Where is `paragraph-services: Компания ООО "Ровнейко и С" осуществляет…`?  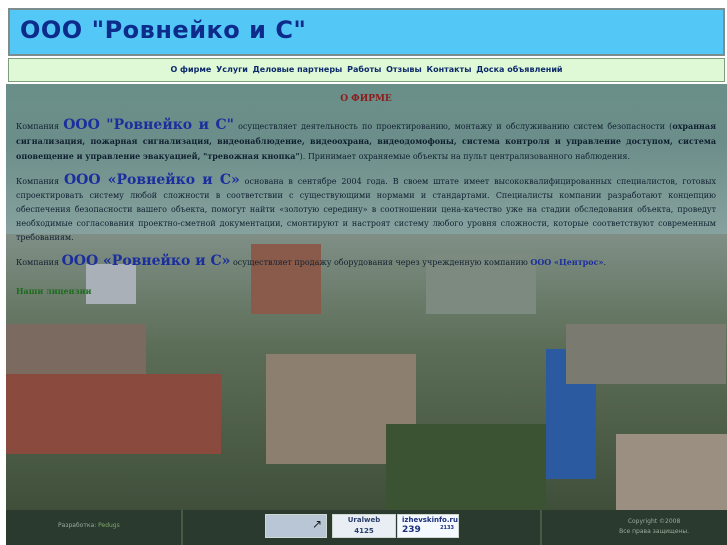 paragraph-services: Компания ООО "Ровнейко и С" осуществляет… is located at coordinates (366, 141).